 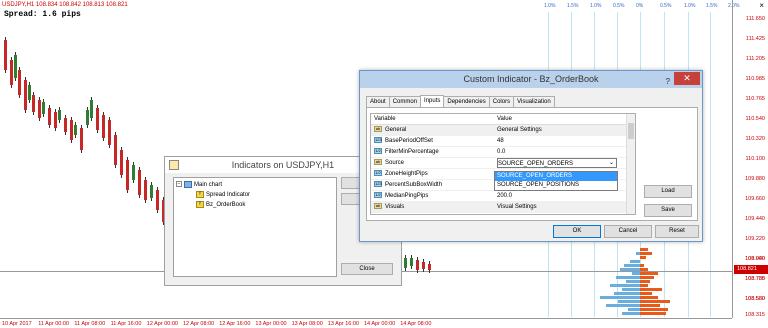 What do you see at coordinates (283, 165) in the screenshot?
I see `indicators-window-title-text: Indicators on USDJPY,H1` at bounding box center [283, 165].